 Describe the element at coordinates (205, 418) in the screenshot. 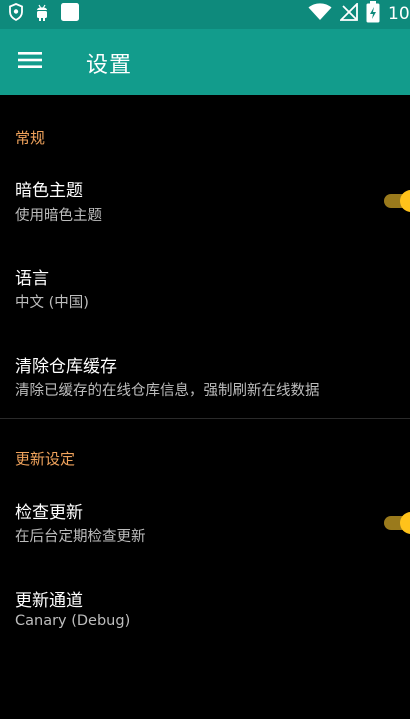

I see `section-divider` at that location.